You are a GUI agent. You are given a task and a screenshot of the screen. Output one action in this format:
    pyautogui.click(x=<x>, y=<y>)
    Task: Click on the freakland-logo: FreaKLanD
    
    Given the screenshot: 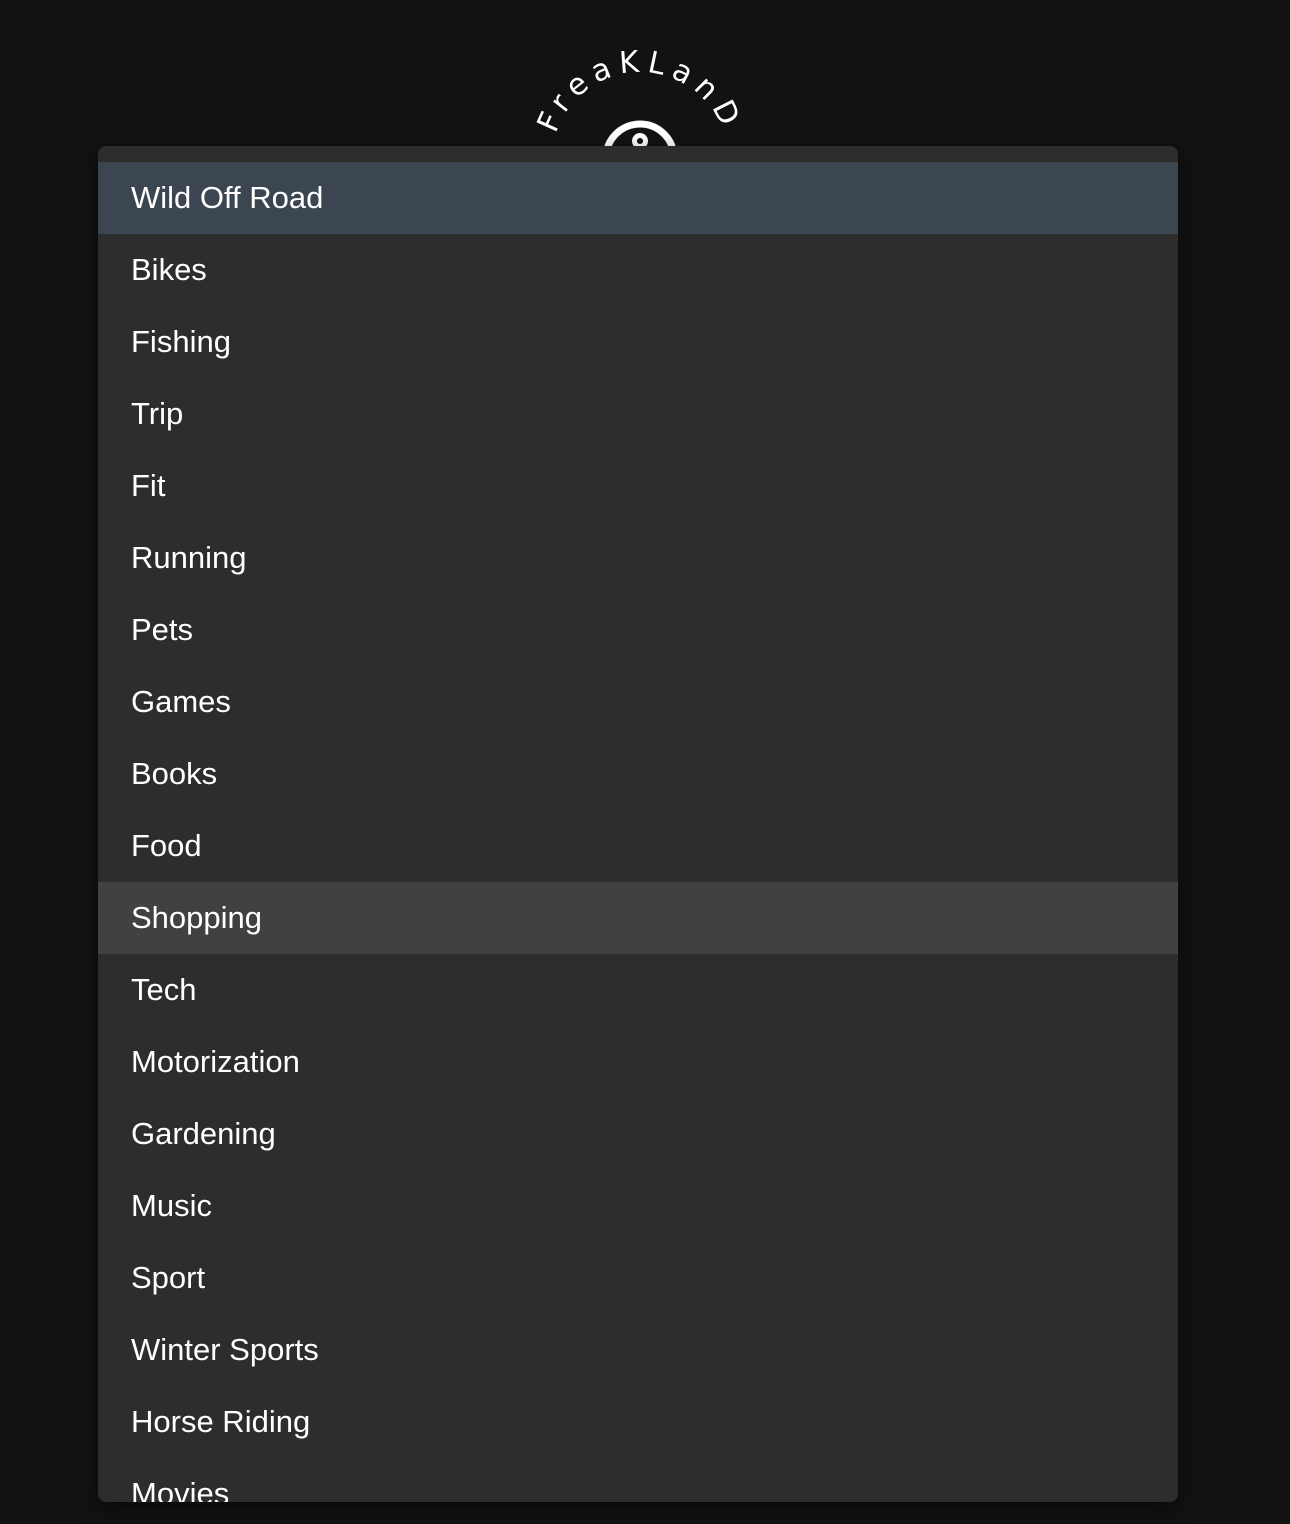 What is the action you would take?
    pyautogui.click(x=640, y=100)
    